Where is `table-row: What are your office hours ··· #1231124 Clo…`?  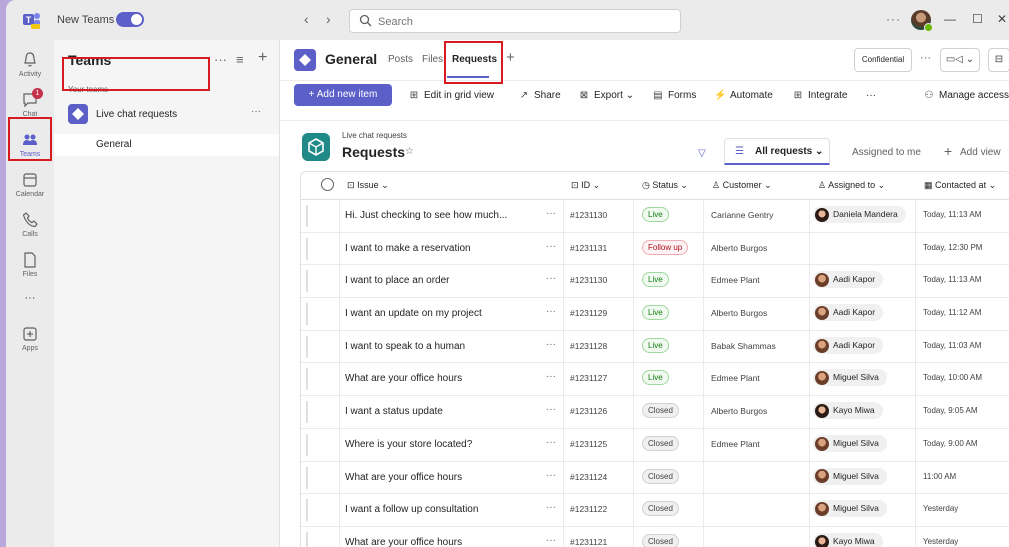 table-row: What are your office hours ··· #1231124 Clo… is located at coordinates (655, 478).